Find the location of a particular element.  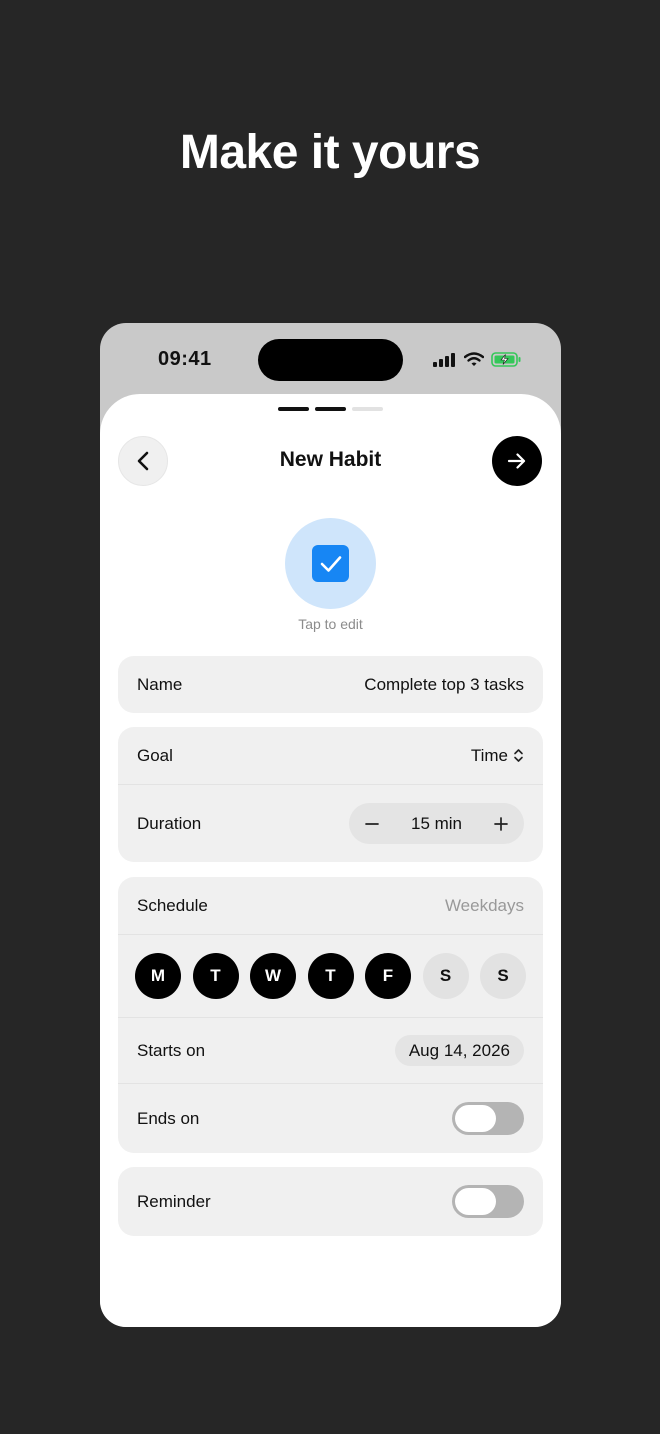

ends-on-toggle is located at coordinates (488, 1118).